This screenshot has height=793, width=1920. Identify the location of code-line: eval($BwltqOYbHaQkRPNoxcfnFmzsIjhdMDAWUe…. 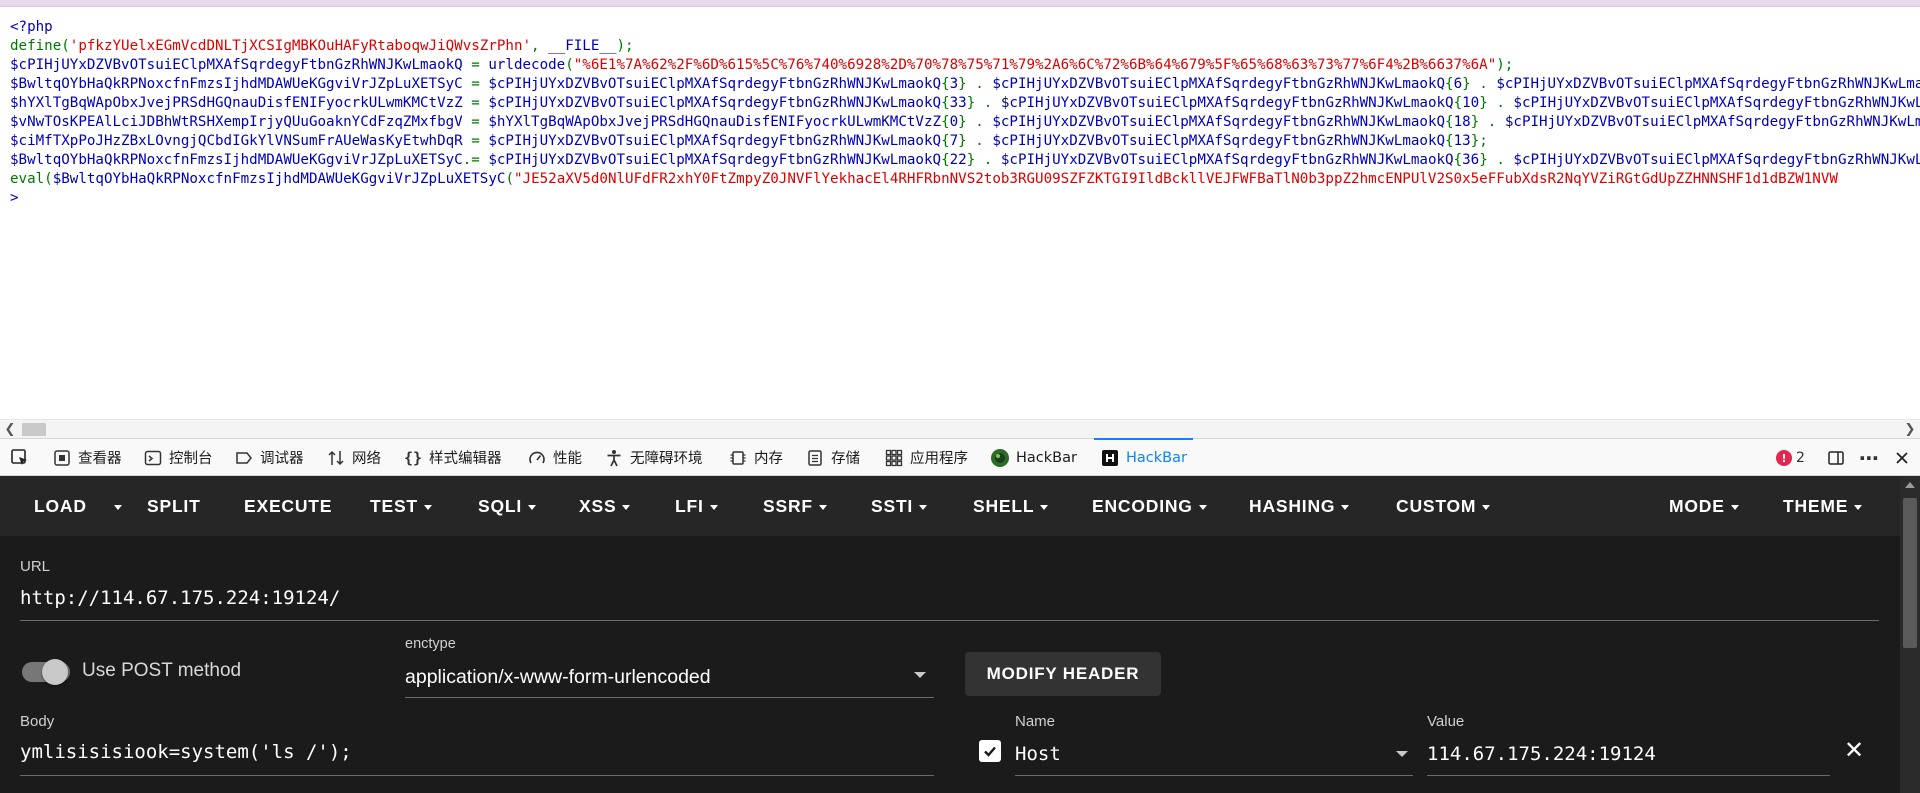
(965, 179).